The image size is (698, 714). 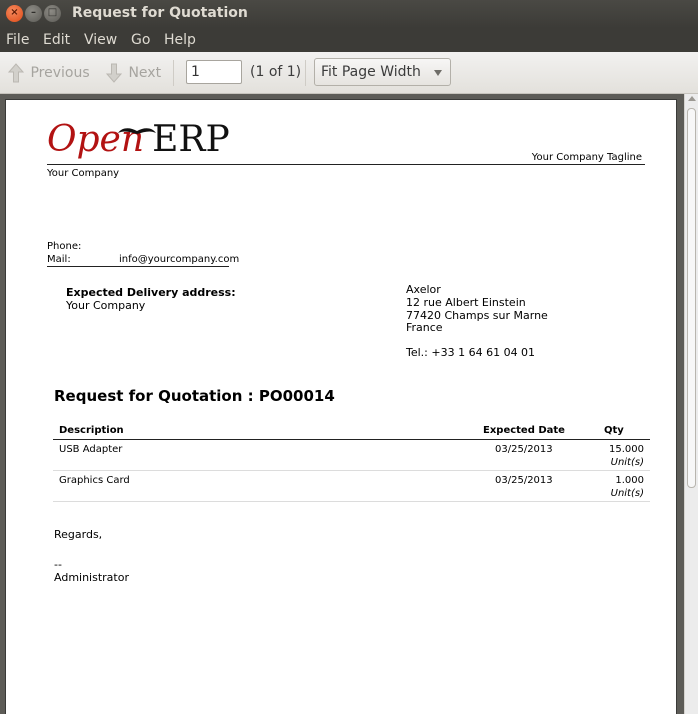 What do you see at coordinates (106, 305) in the screenshot?
I see `delivery-address-name: Your Company` at bounding box center [106, 305].